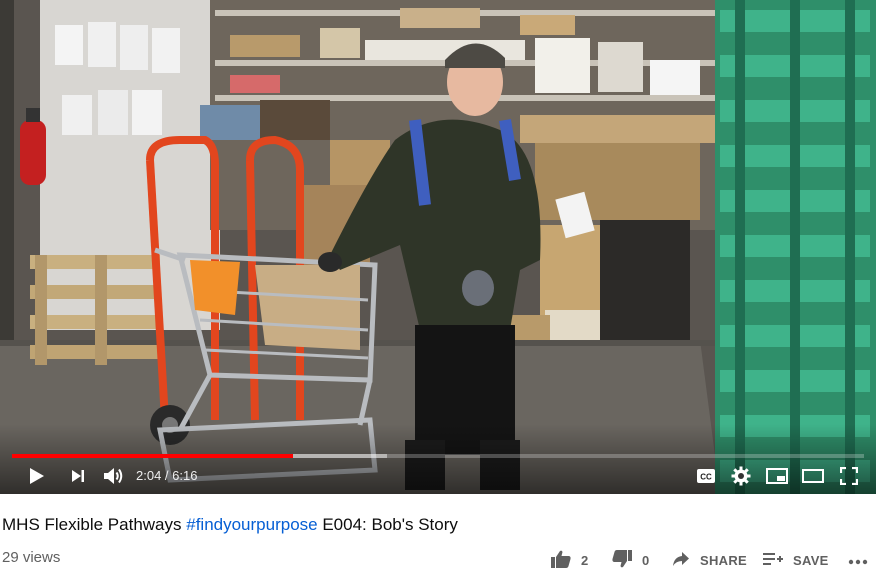 The image size is (876, 579). I want to click on like-button: 2, so click(570, 560).